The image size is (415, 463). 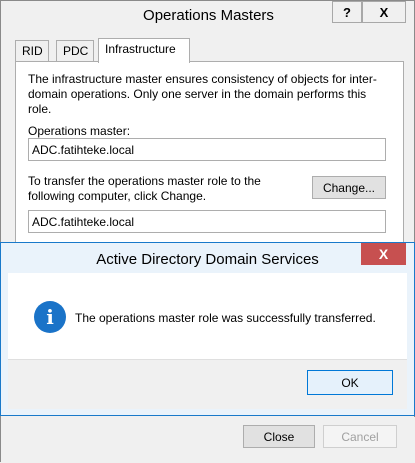 I want to click on tab-pdc: PDC, so click(x=75, y=50).